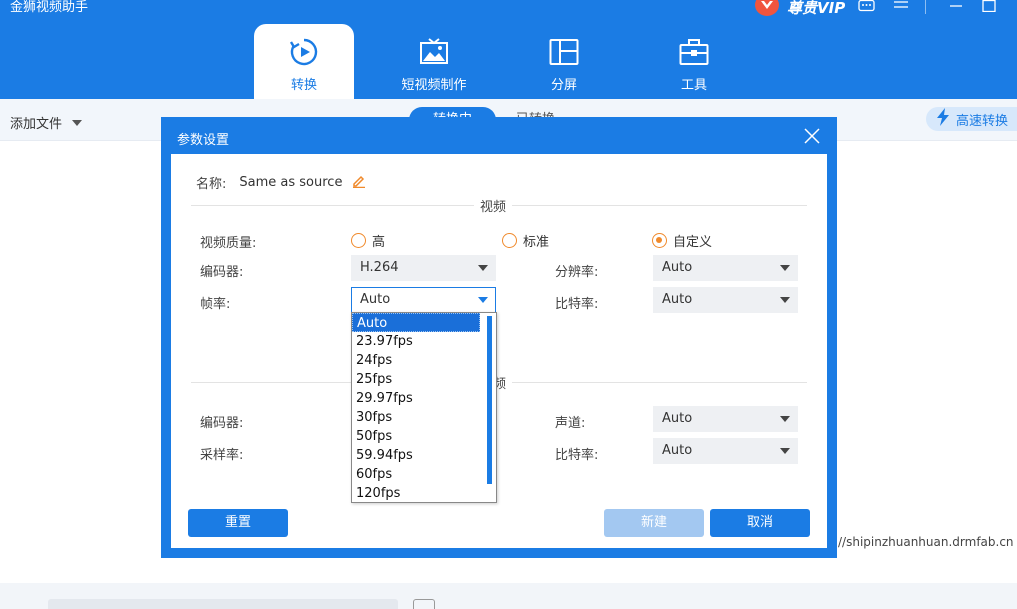 The image size is (1017, 609). What do you see at coordinates (816, 8) in the screenshot?
I see `vip-label: 尊贵VIP` at bounding box center [816, 8].